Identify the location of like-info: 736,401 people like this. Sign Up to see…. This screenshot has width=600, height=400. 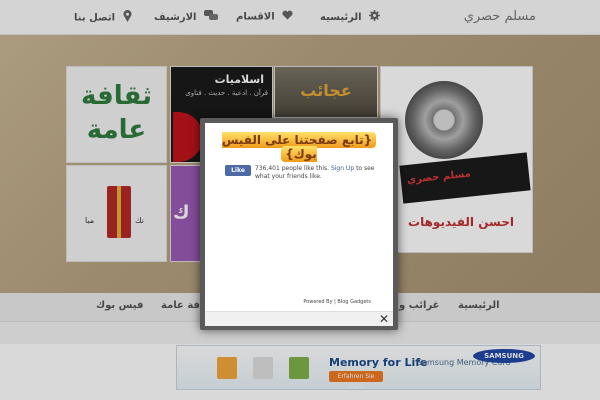
(320, 173).